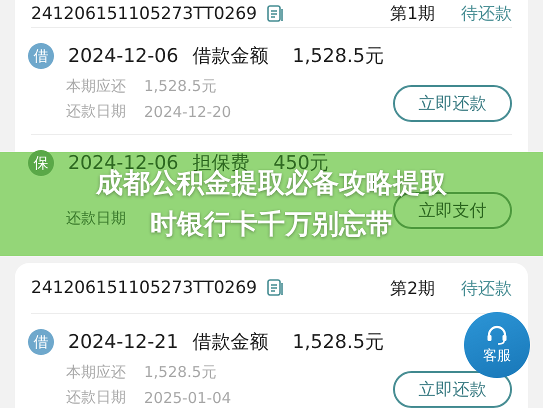 The image size is (543, 408). What do you see at coordinates (123, 342) in the screenshot?
I see `entry-date: 2024-12-21` at bounding box center [123, 342].